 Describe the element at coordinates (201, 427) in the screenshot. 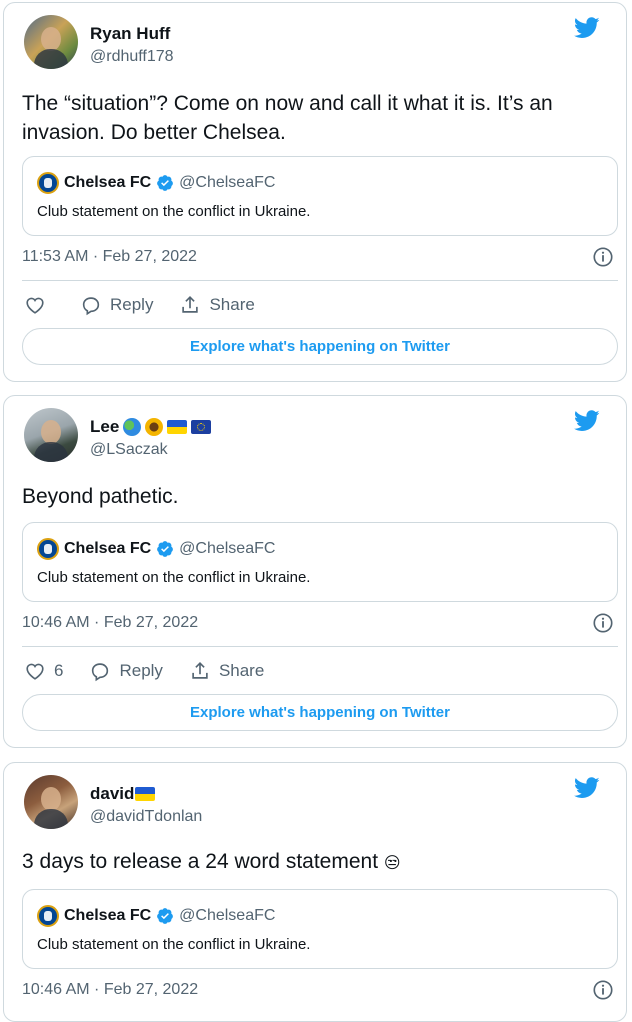

I see `eu-flag` at that location.